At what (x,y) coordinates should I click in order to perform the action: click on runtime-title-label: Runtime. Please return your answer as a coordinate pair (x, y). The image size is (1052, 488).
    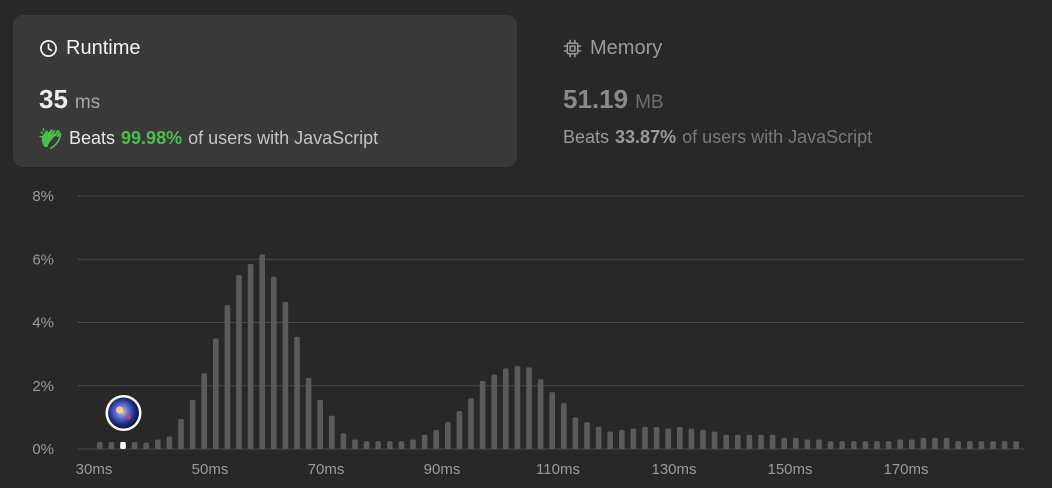
    Looking at the image, I should click on (103, 48).